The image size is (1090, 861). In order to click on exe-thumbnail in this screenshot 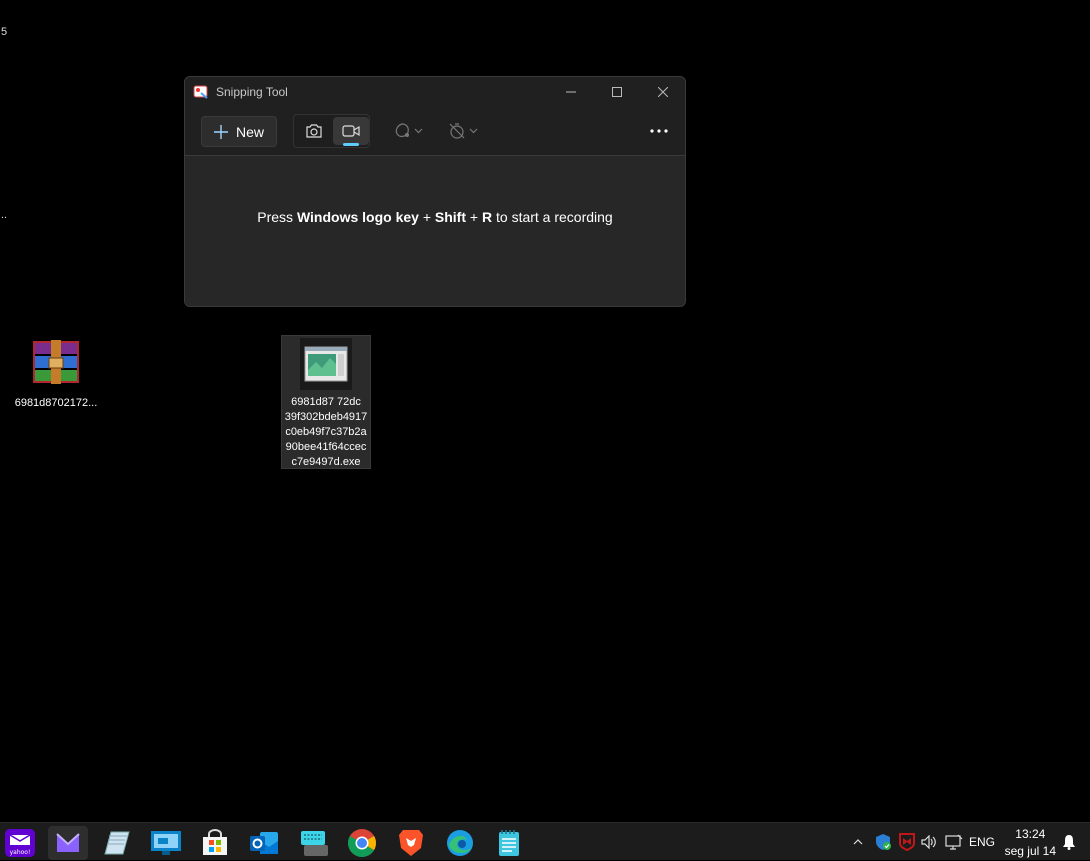, I will do `click(326, 364)`.